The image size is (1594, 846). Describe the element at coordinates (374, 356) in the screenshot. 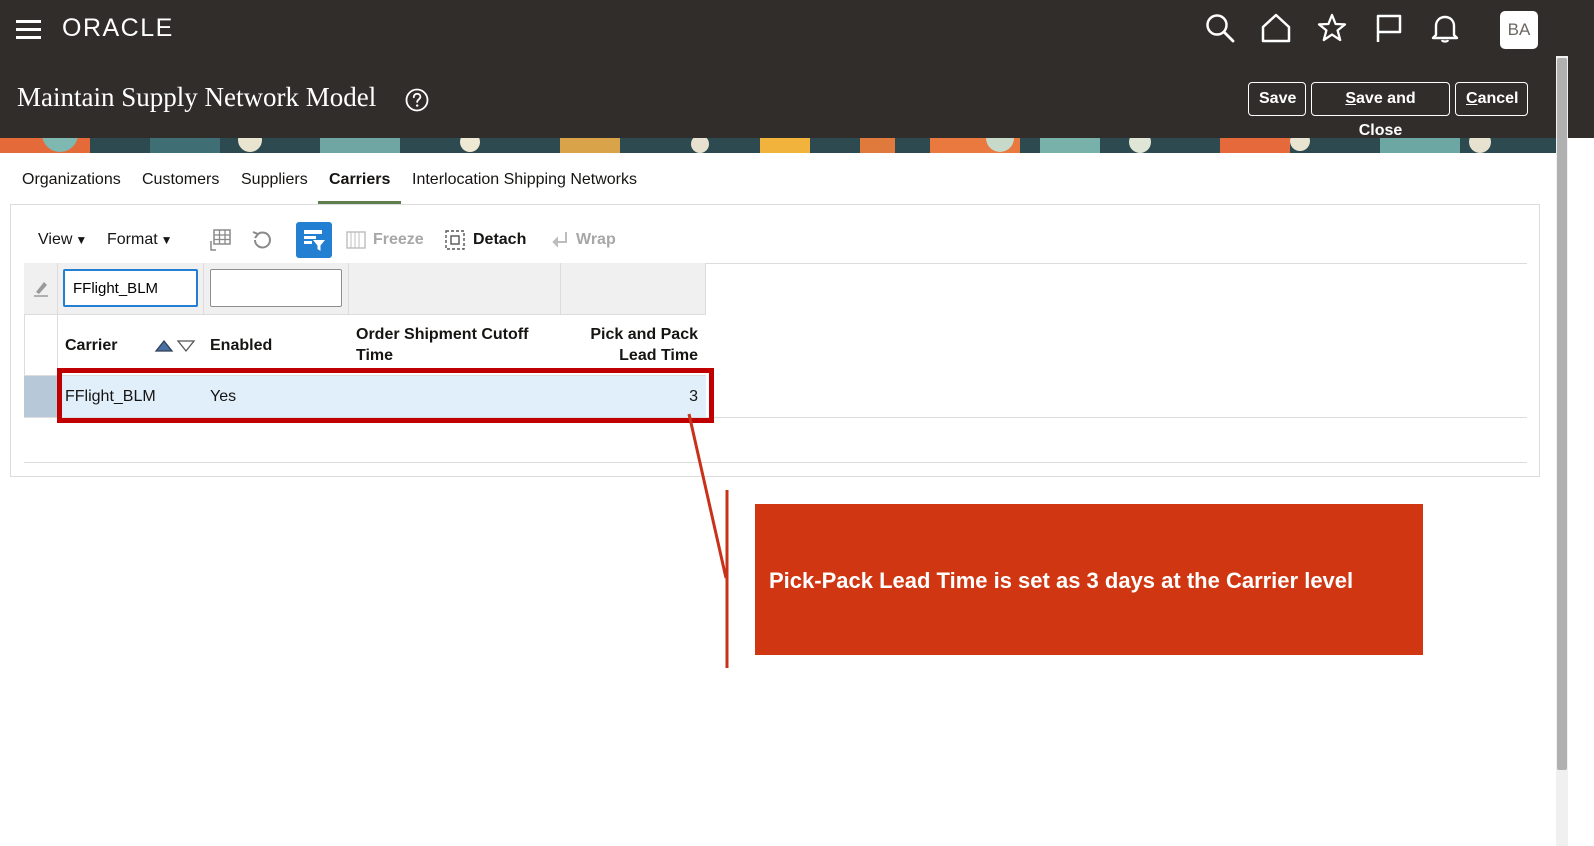

I see `cutoff-time-column-header-line2: Time` at that location.